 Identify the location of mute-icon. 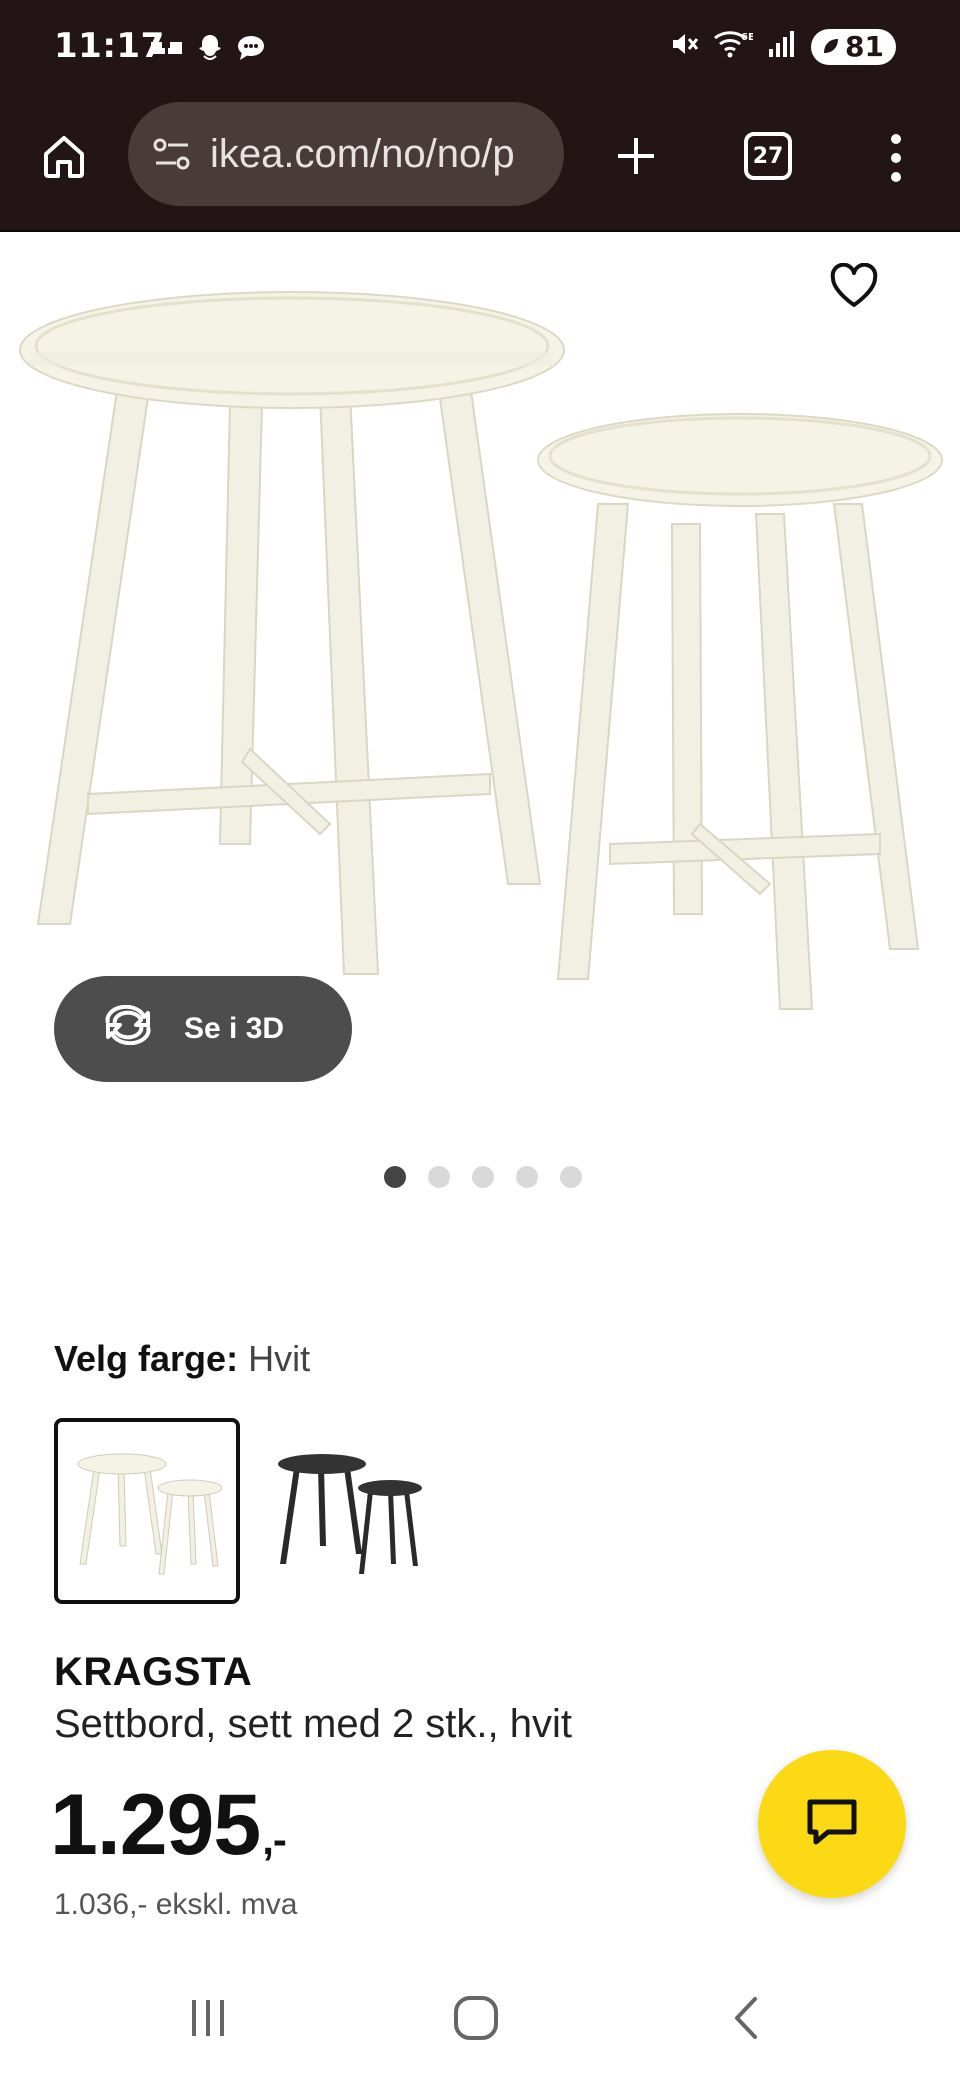
(684, 46).